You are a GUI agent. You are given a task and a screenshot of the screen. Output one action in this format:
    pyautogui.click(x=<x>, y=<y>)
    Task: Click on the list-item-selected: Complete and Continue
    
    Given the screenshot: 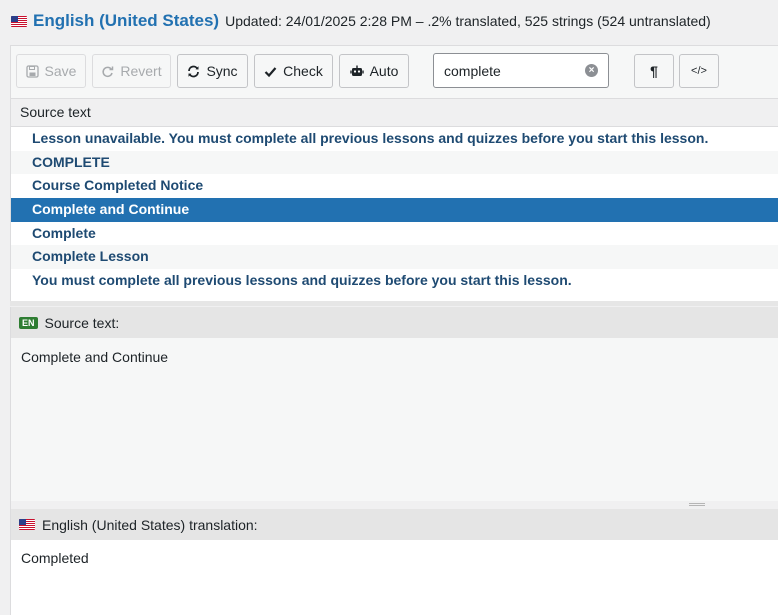 What is the action you would take?
    pyautogui.click(x=394, y=210)
    